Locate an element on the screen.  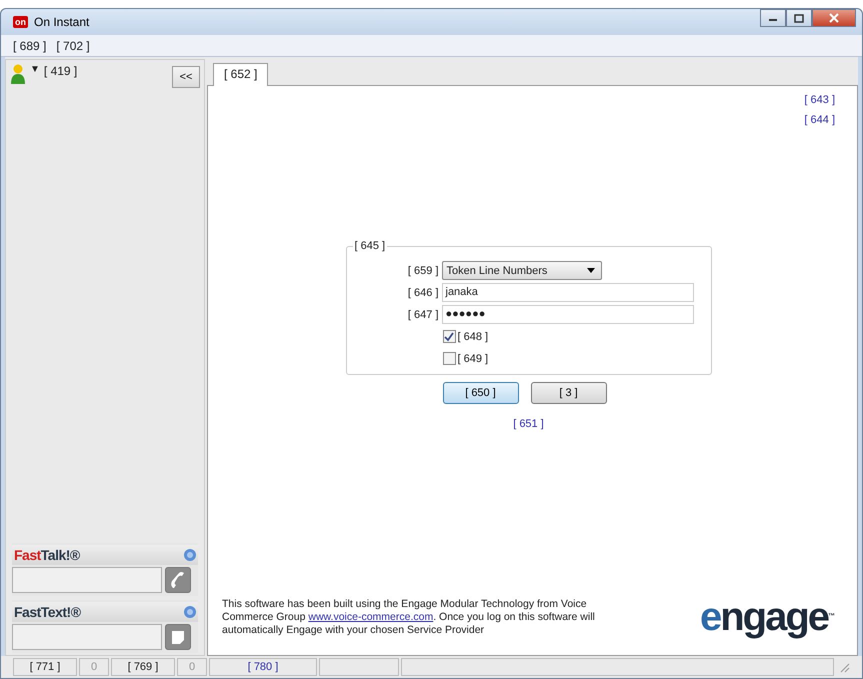
user-name: [ 419 ] is located at coordinates (61, 71).